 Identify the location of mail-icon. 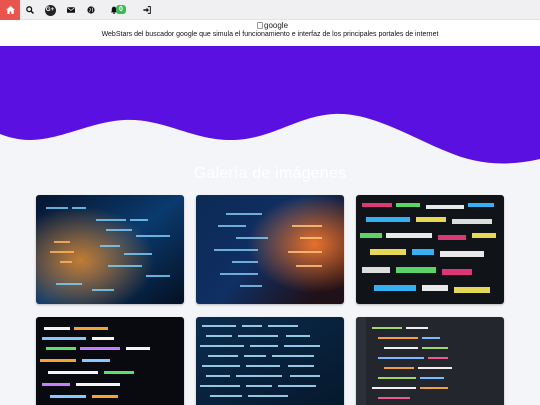
(71, 10).